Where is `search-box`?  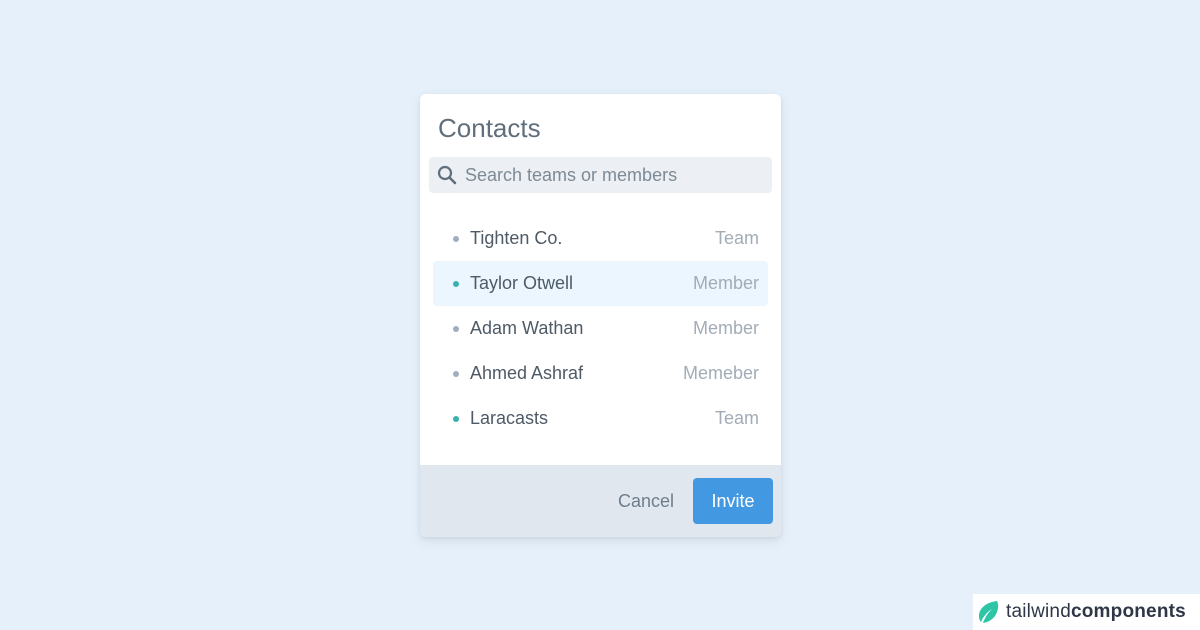 search-box is located at coordinates (600, 175).